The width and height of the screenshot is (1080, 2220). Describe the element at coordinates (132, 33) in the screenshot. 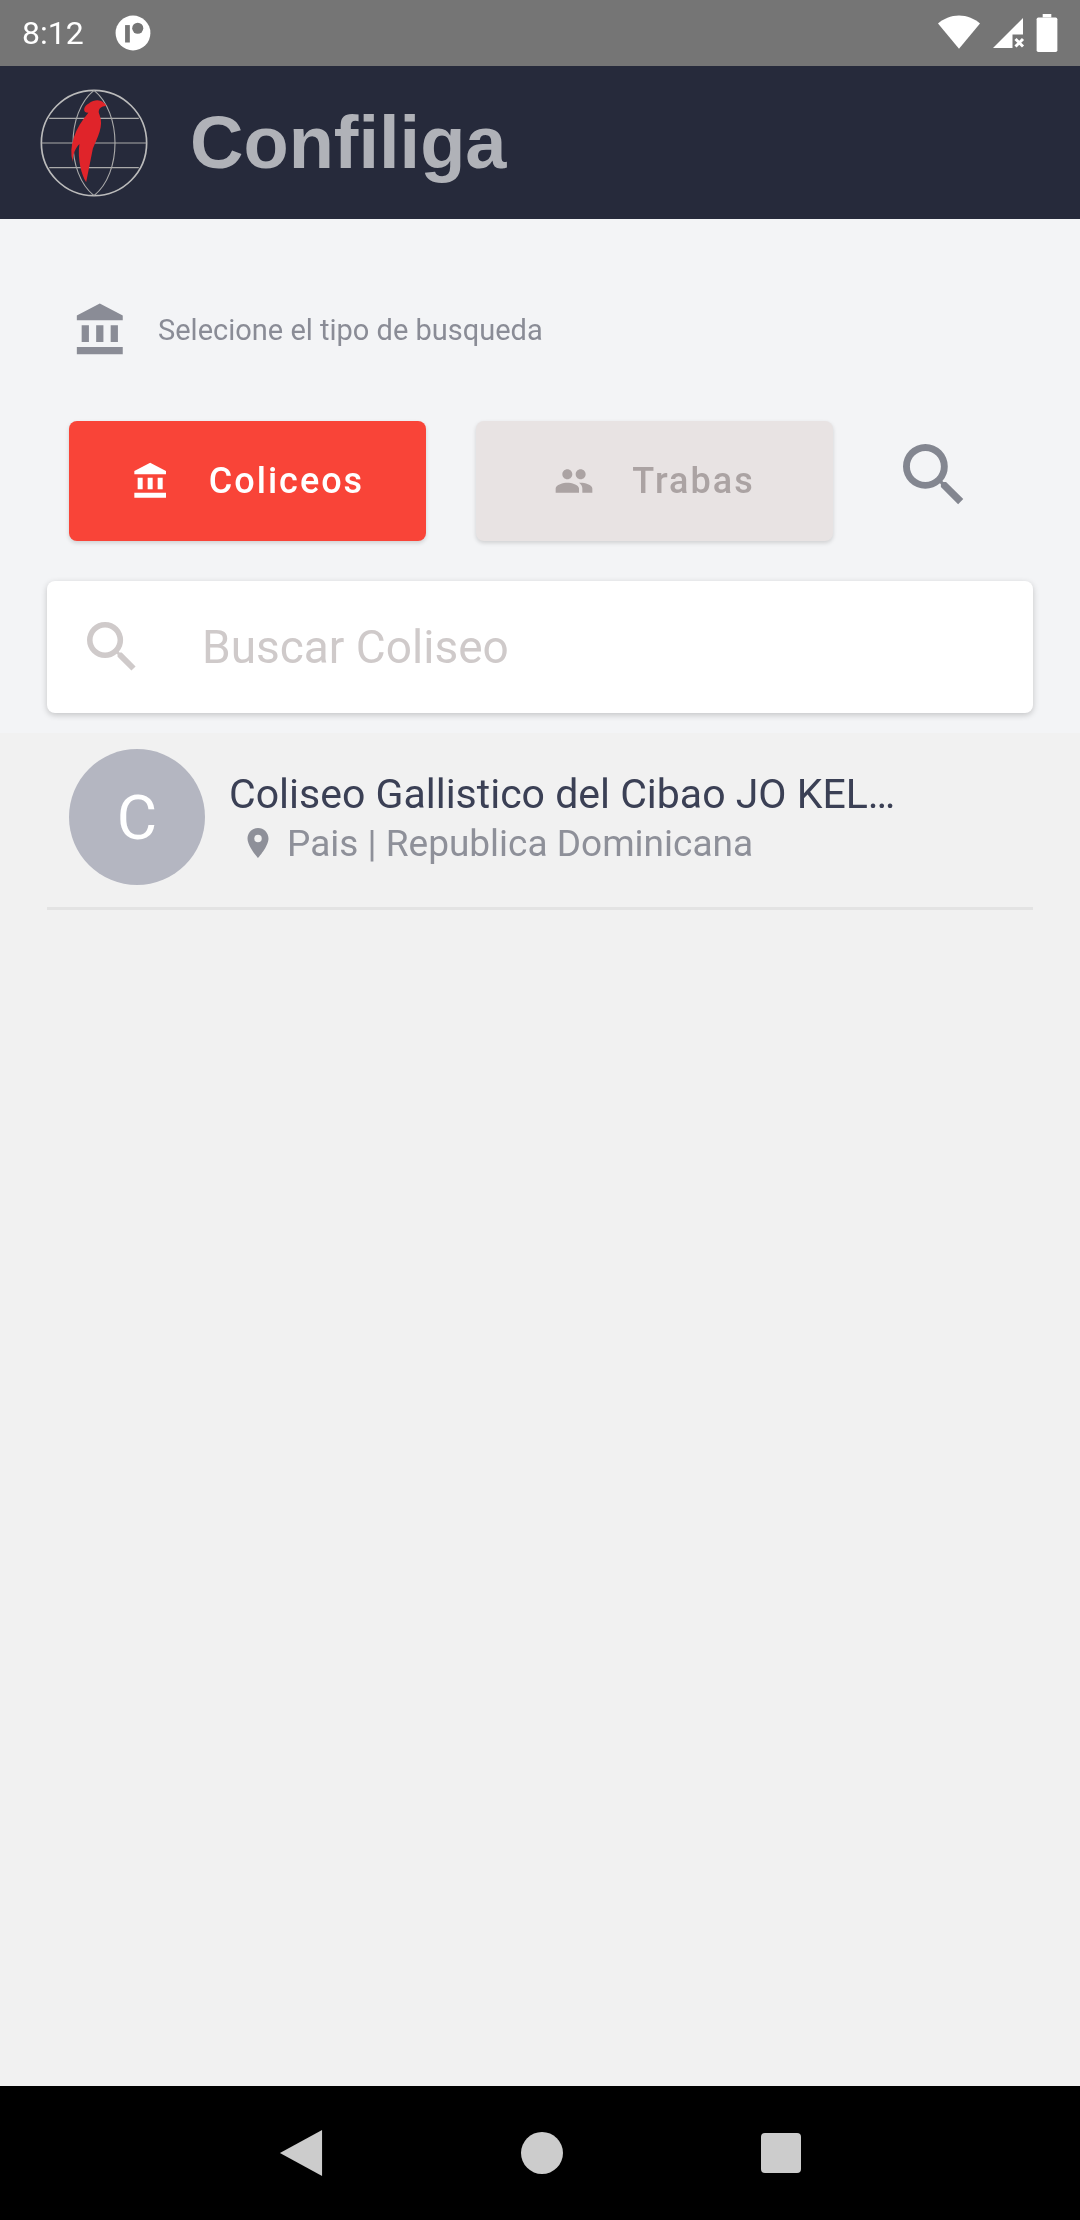

I see `notification-icon` at that location.